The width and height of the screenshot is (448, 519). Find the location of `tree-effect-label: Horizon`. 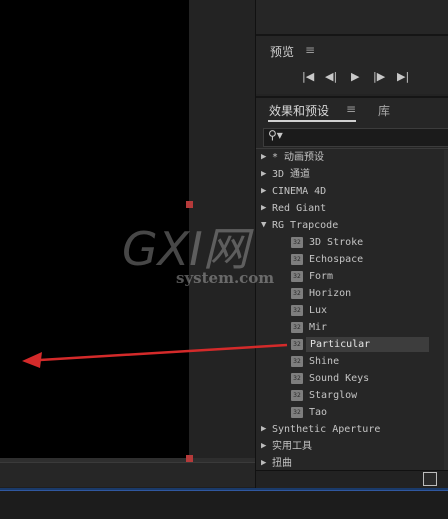

tree-effect-label: Horizon is located at coordinates (330, 293).